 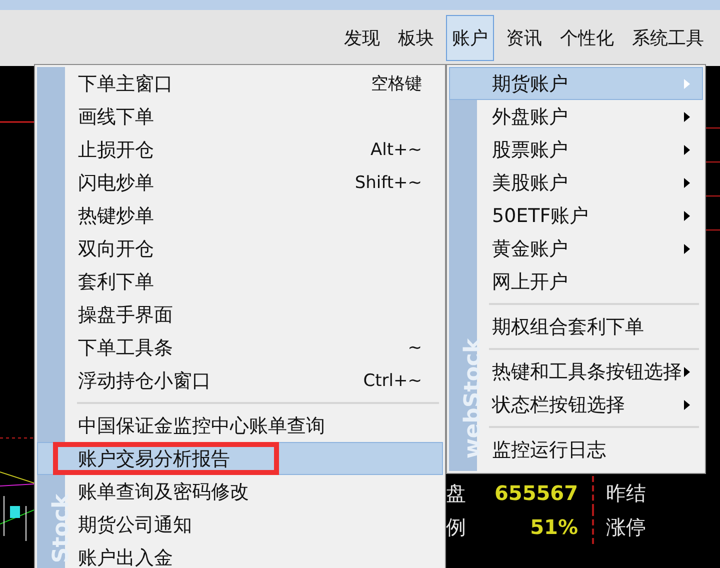 What do you see at coordinates (524, 38) in the screenshot?
I see `menu-bar-item: 资讯` at bounding box center [524, 38].